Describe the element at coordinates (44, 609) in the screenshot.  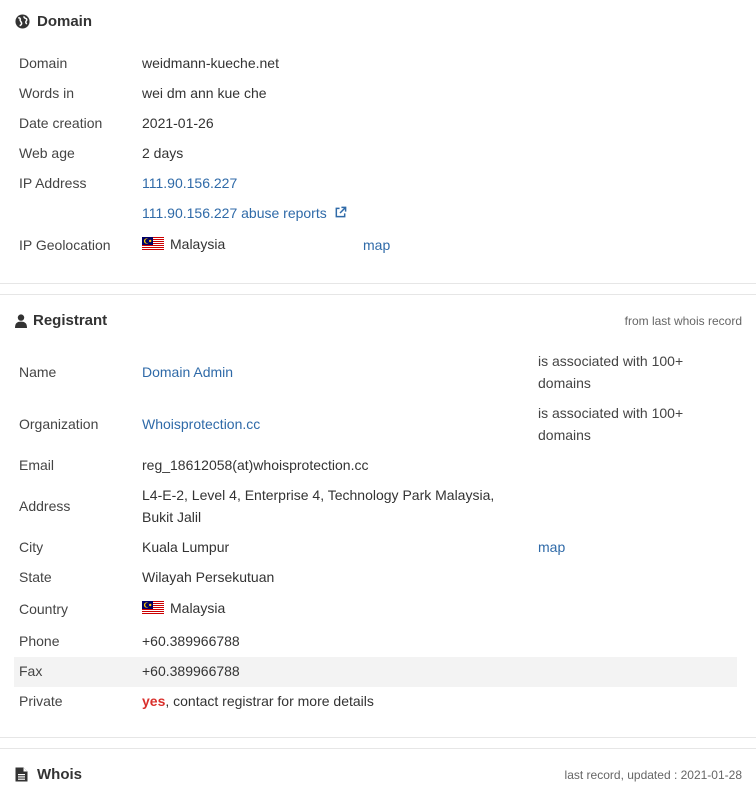
I see `country-label: Country` at that location.